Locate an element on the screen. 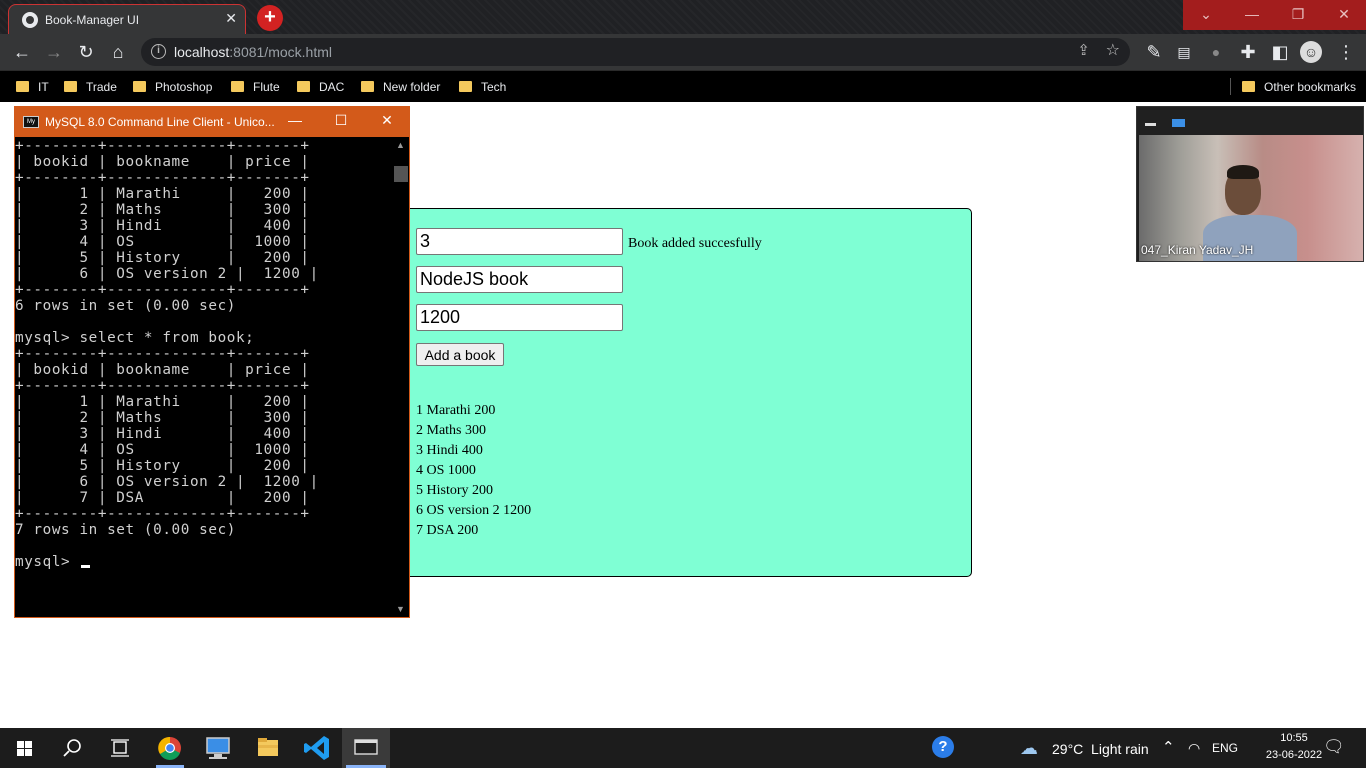 The width and height of the screenshot is (1366, 773). start-button is located at coordinates (24, 748).